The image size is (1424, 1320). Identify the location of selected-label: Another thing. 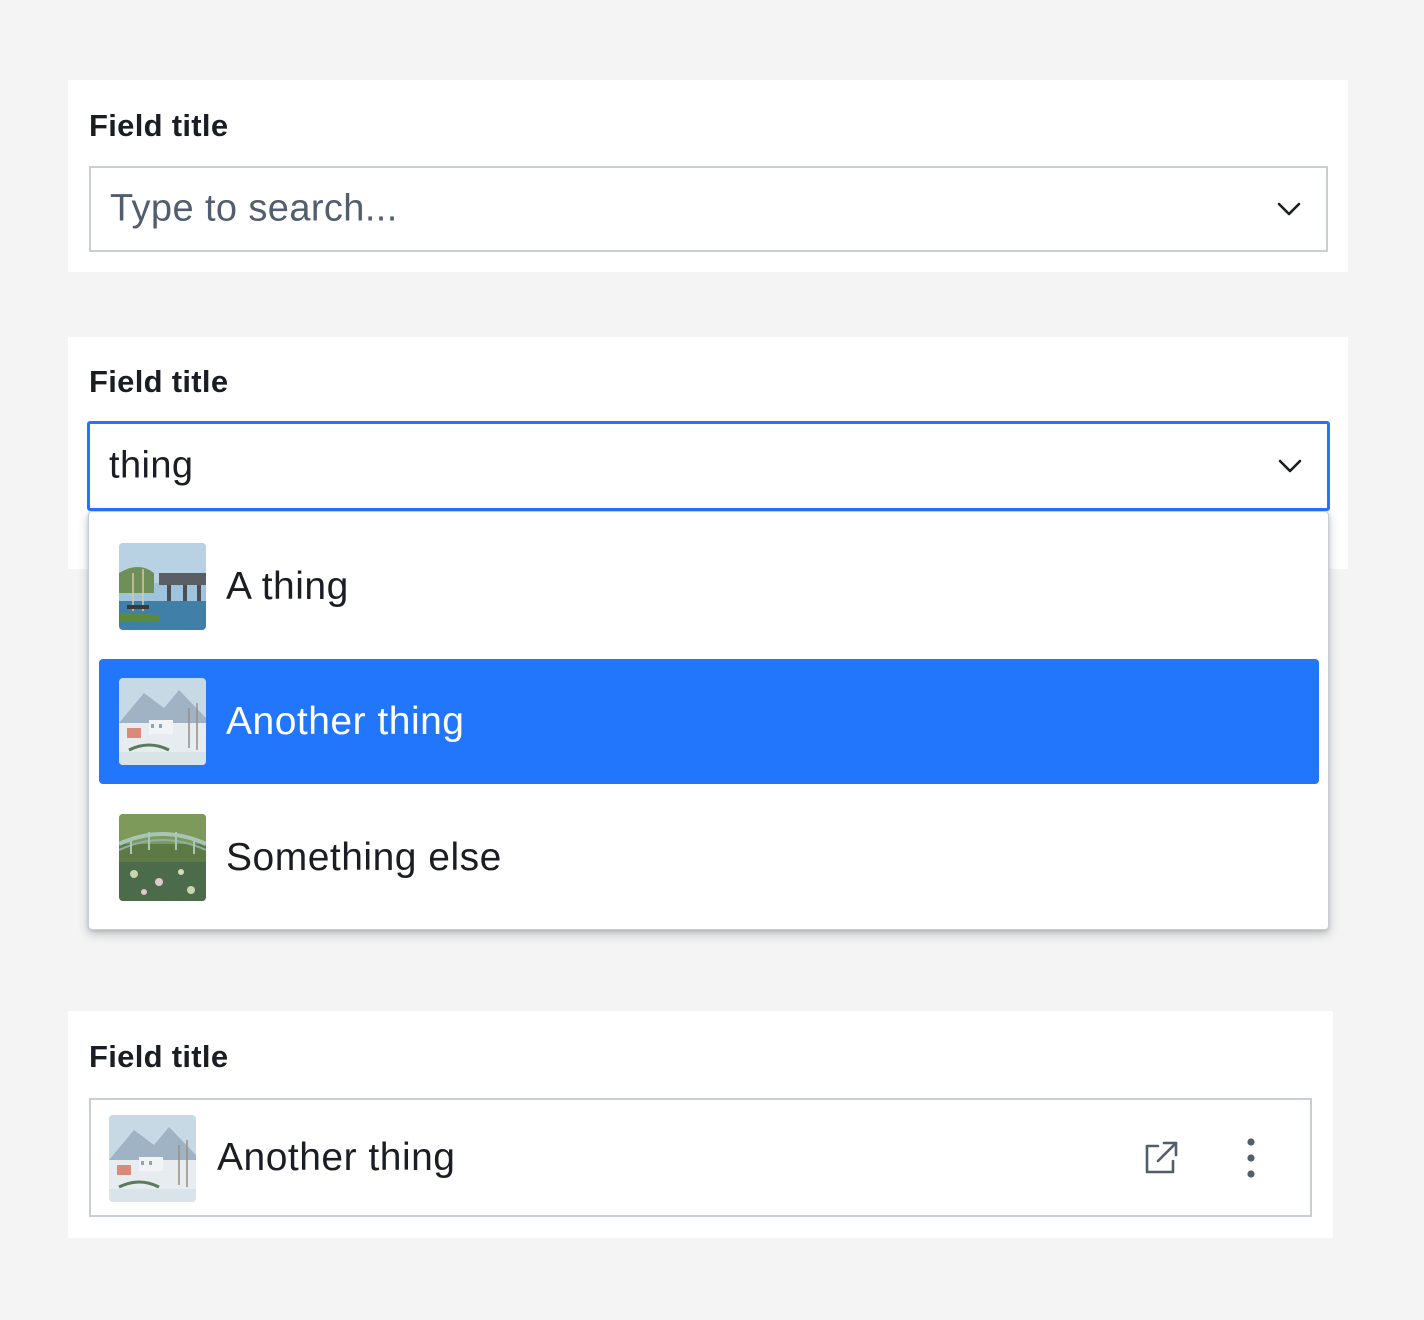
(336, 1157).